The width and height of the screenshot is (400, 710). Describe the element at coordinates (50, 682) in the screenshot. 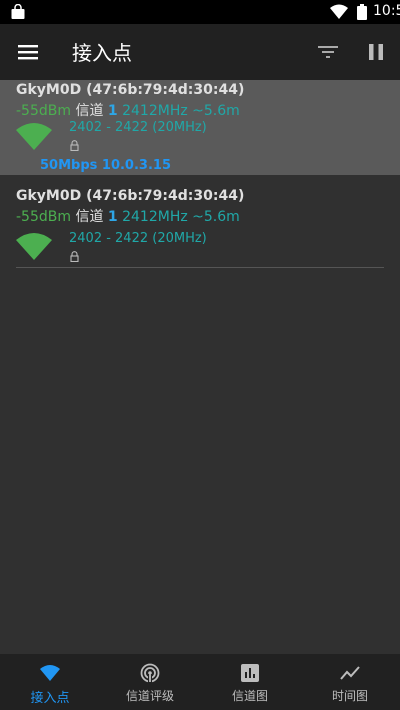

I see `tab-access-points: 接入点` at that location.